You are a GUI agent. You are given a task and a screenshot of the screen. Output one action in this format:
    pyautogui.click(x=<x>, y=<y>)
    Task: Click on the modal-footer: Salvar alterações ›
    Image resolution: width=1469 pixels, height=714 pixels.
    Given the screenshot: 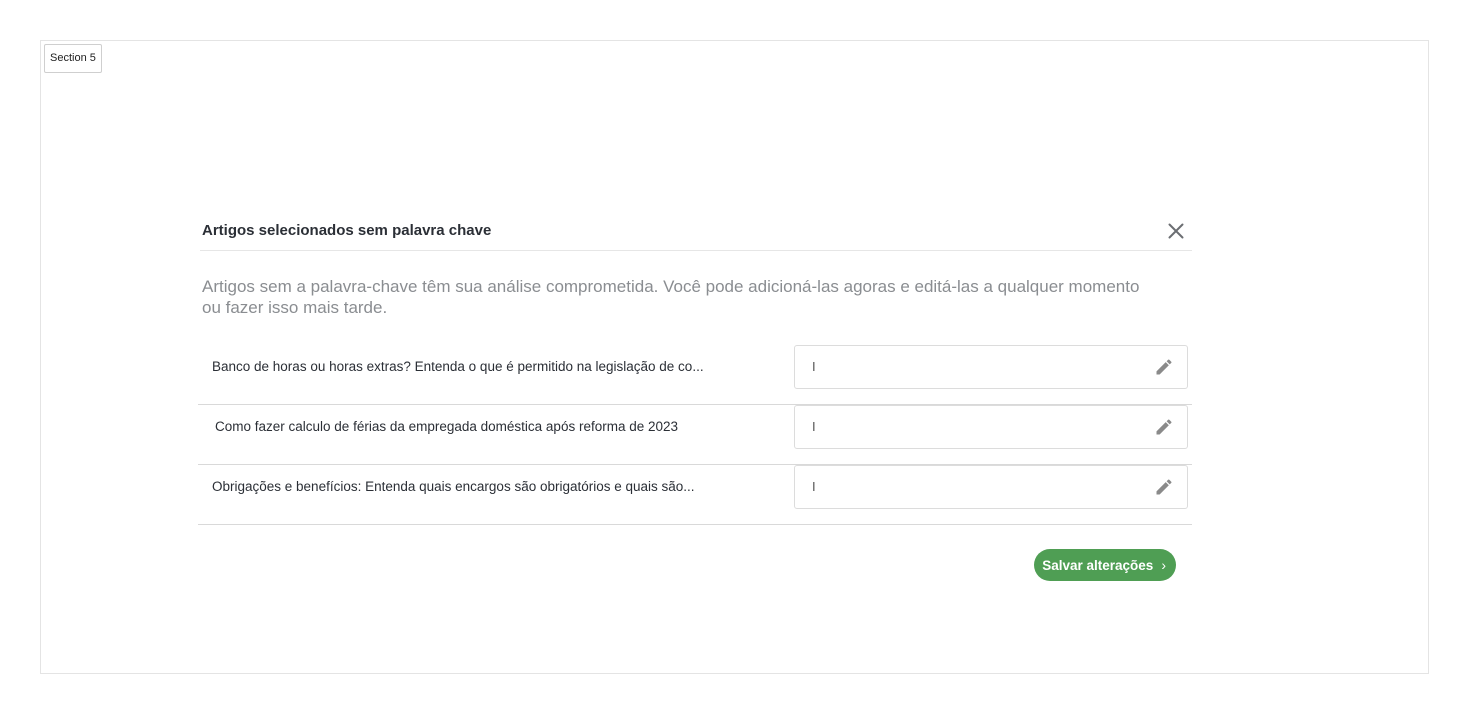 What is the action you would take?
    pyautogui.click(x=695, y=565)
    